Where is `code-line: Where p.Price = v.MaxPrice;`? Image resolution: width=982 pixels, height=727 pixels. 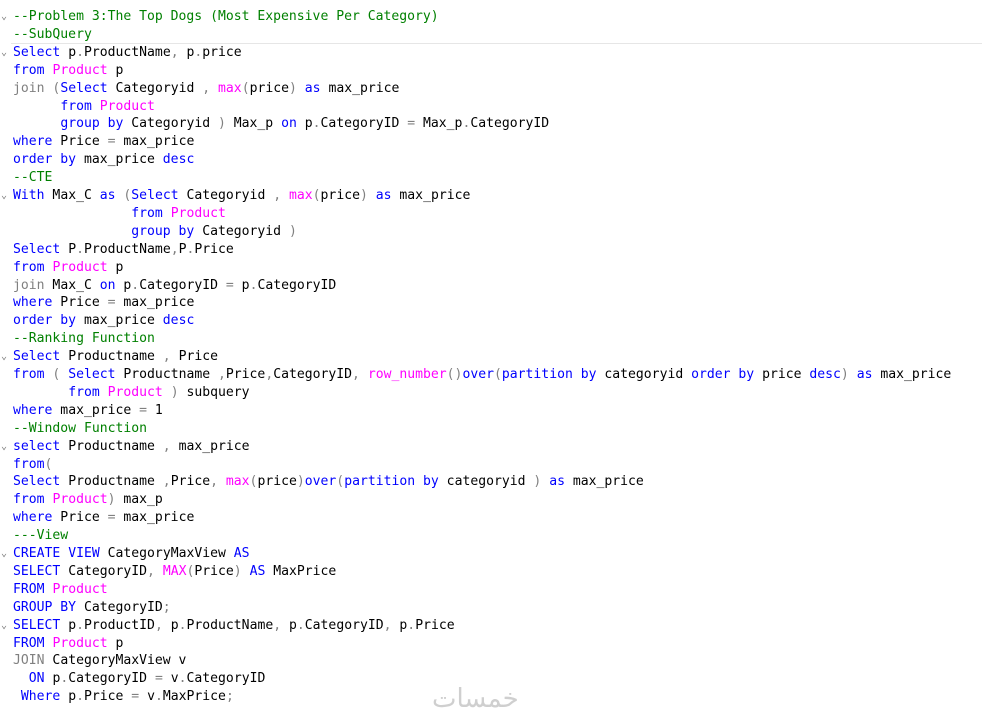
code-line: Where p.Price = v.MaxPrice; is located at coordinates (123, 697).